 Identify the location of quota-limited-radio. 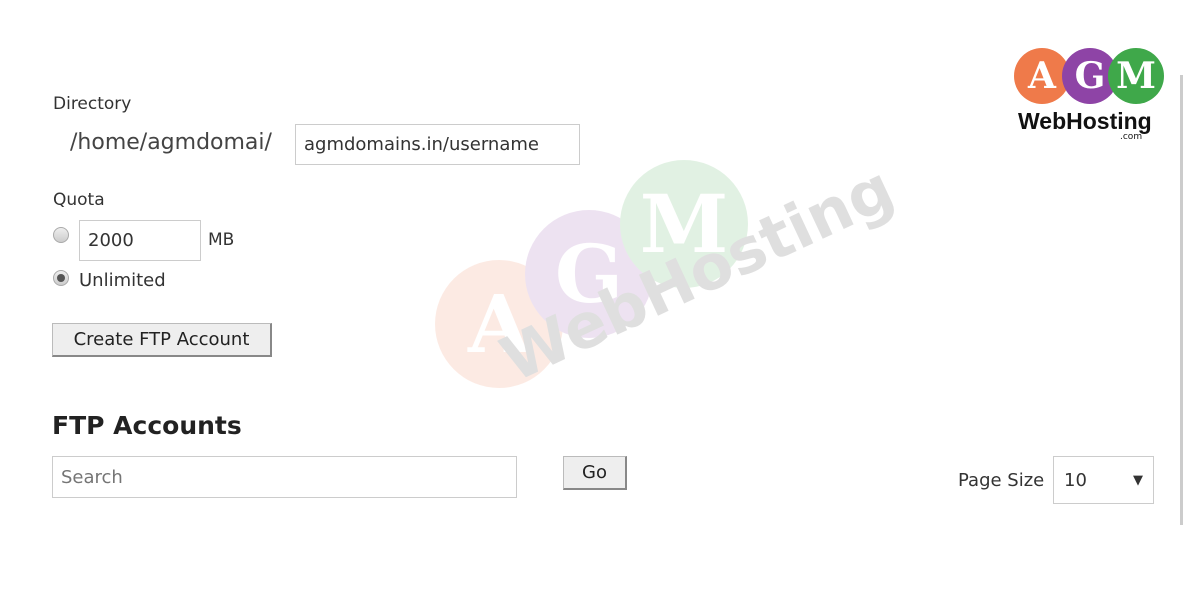
(61, 235).